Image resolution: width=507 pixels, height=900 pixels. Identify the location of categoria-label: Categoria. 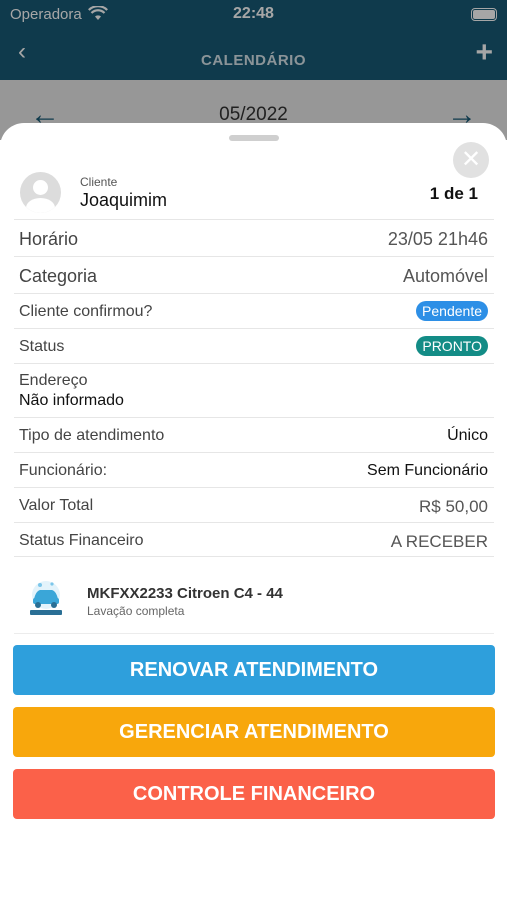
(58, 276).